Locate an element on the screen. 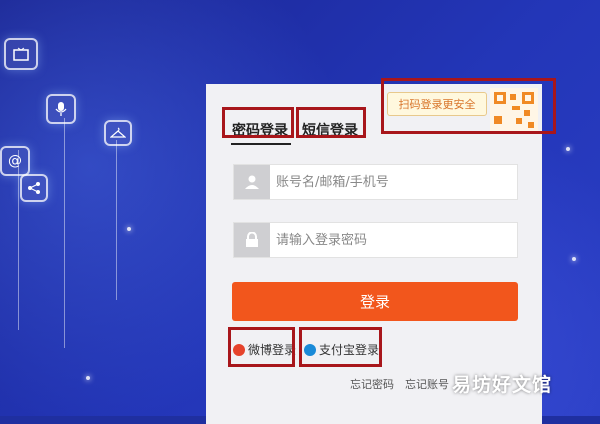 The image size is (600, 424). password-input is located at coordinates (393, 240).